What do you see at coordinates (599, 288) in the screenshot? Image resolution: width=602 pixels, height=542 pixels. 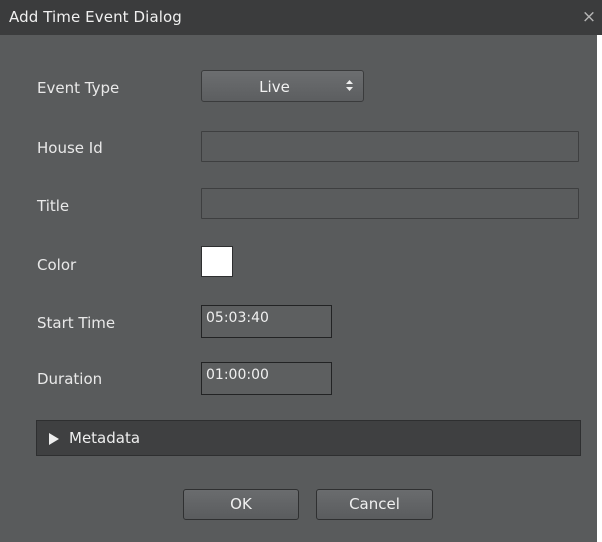 I see `window-edge` at bounding box center [599, 288].